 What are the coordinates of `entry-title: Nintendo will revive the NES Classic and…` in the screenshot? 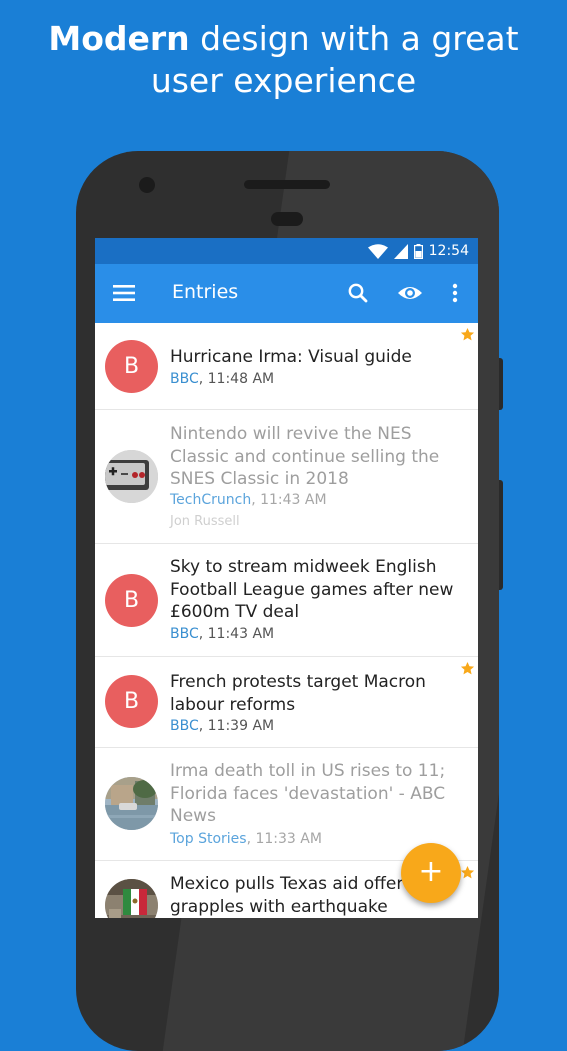 It's located at (305, 456).